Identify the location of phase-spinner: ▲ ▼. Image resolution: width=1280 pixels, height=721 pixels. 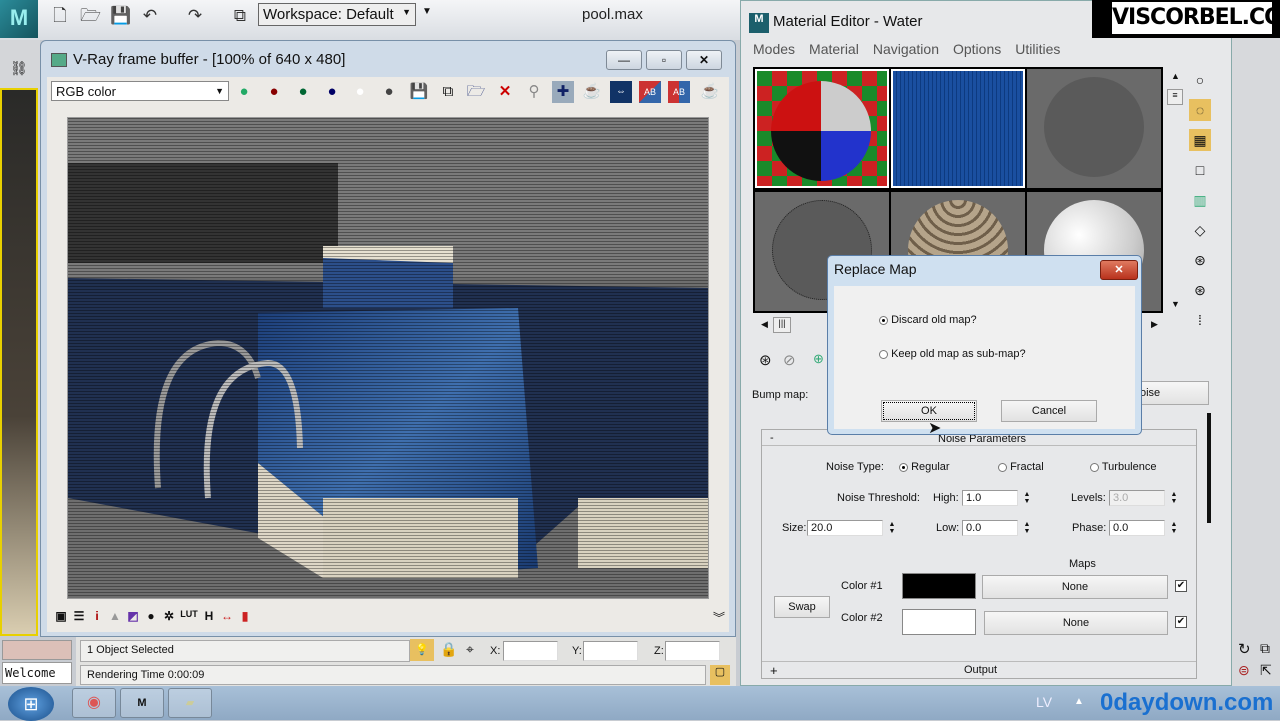
(1174, 528).